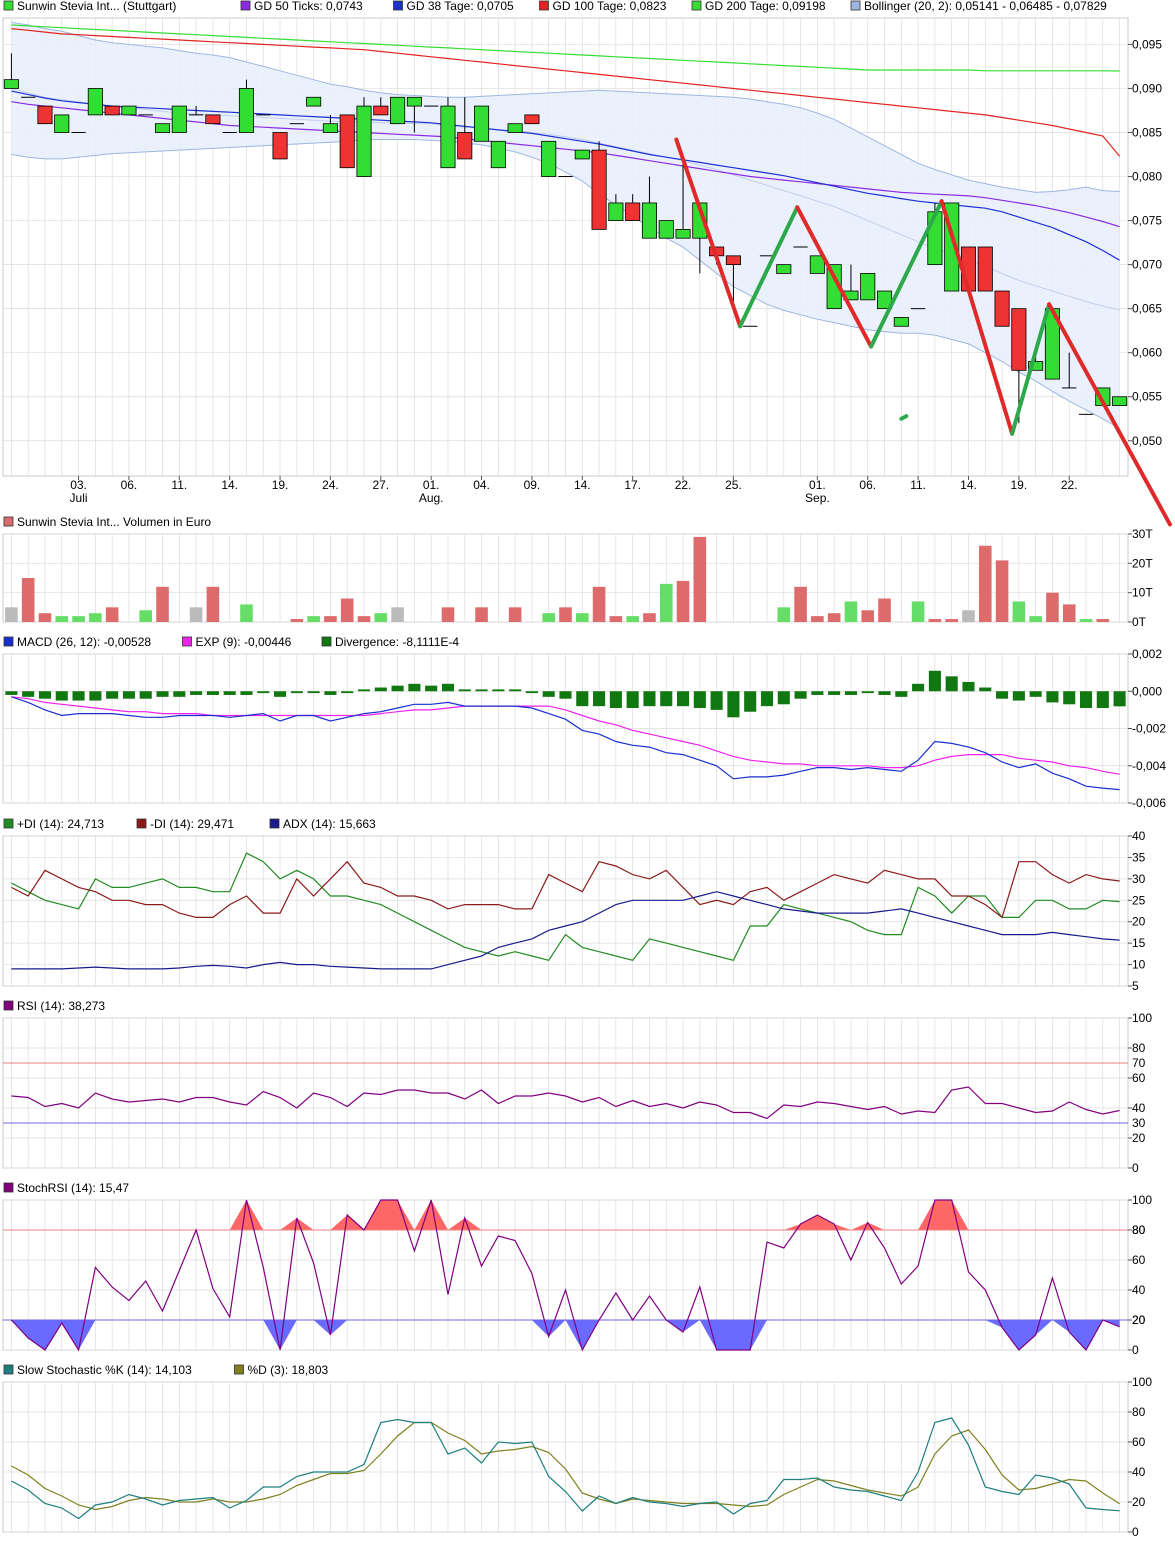 The height and width of the screenshot is (1548, 1175). I want to click on stochrsi-ref-label: 80, so click(1139, 1230).